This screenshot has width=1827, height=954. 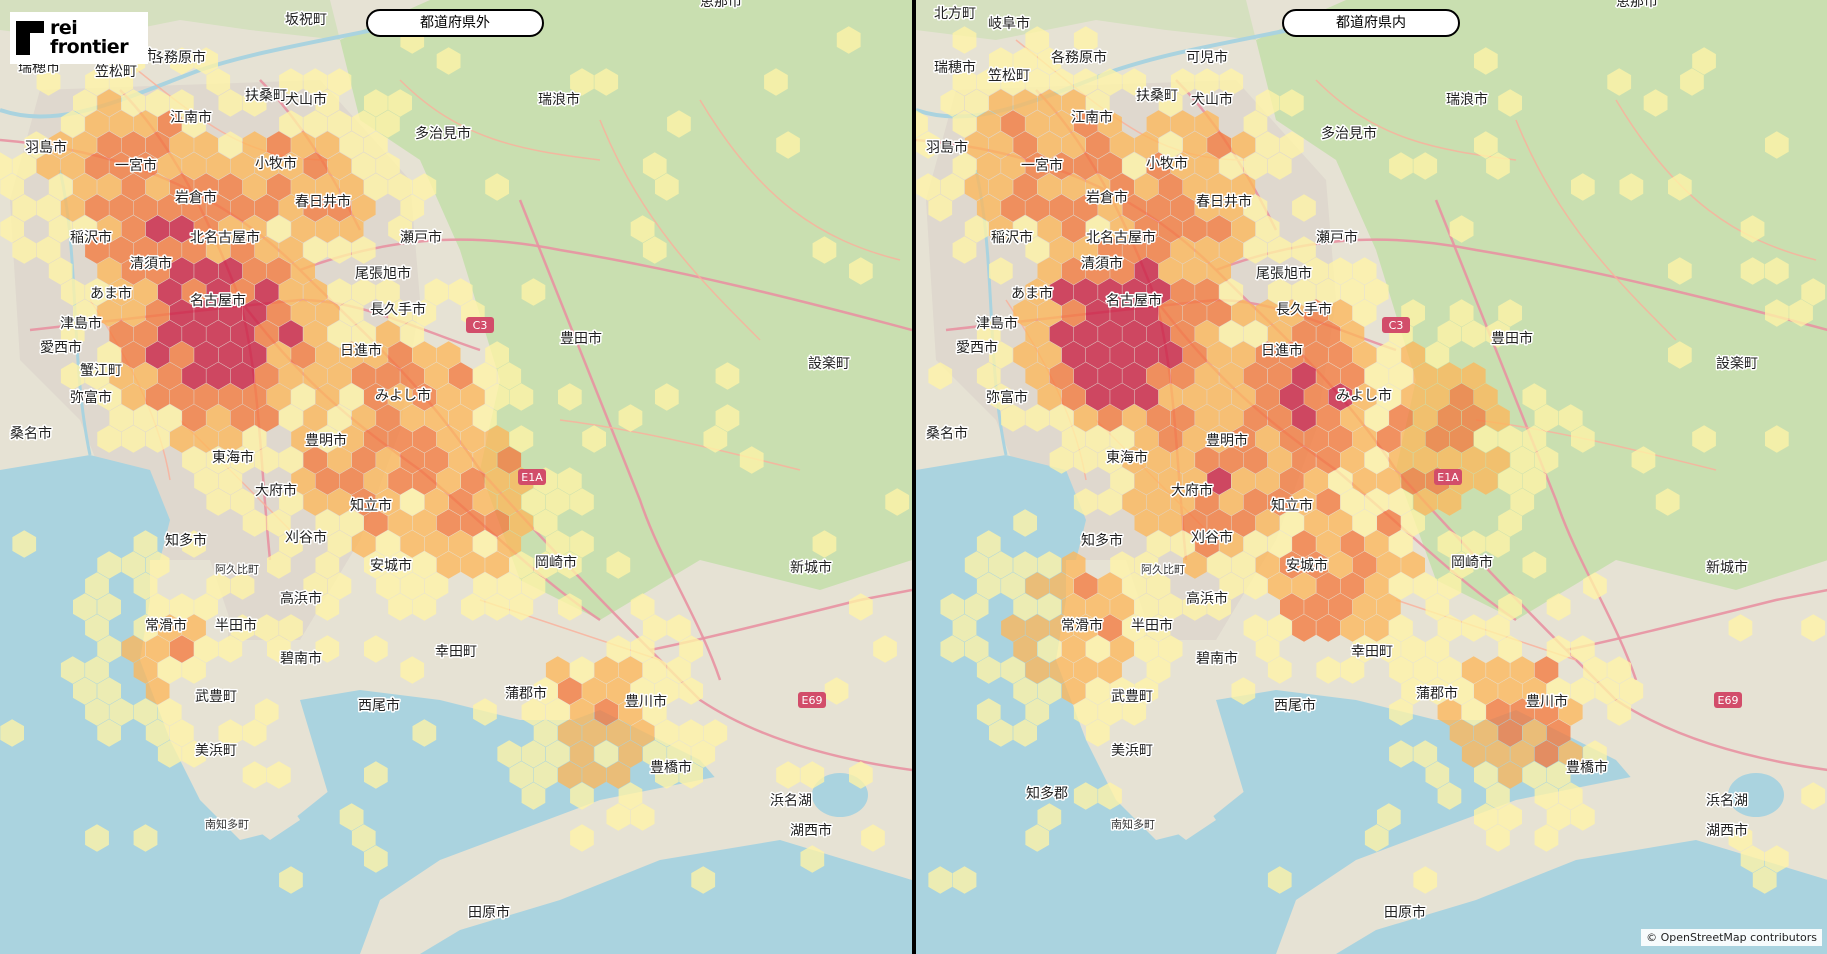 I want to click on place-label: 浜名湖, so click(x=791, y=801).